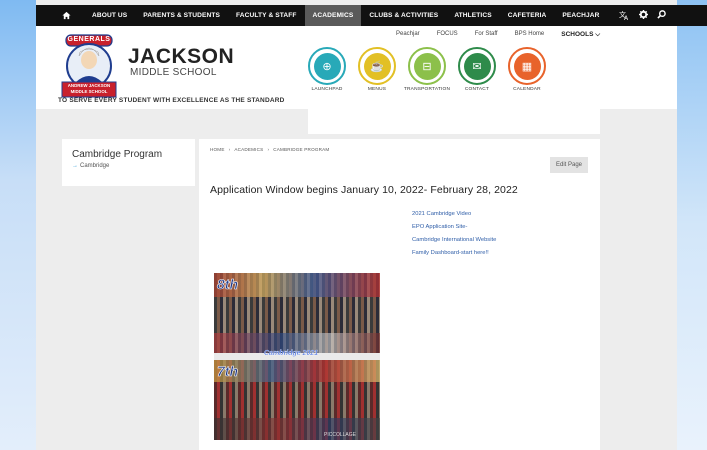 This screenshot has height=450, width=707. What do you see at coordinates (248, 149) in the screenshot?
I see `breadcrumb-academics: ACADEMICS` at bounding box center [248, 149].